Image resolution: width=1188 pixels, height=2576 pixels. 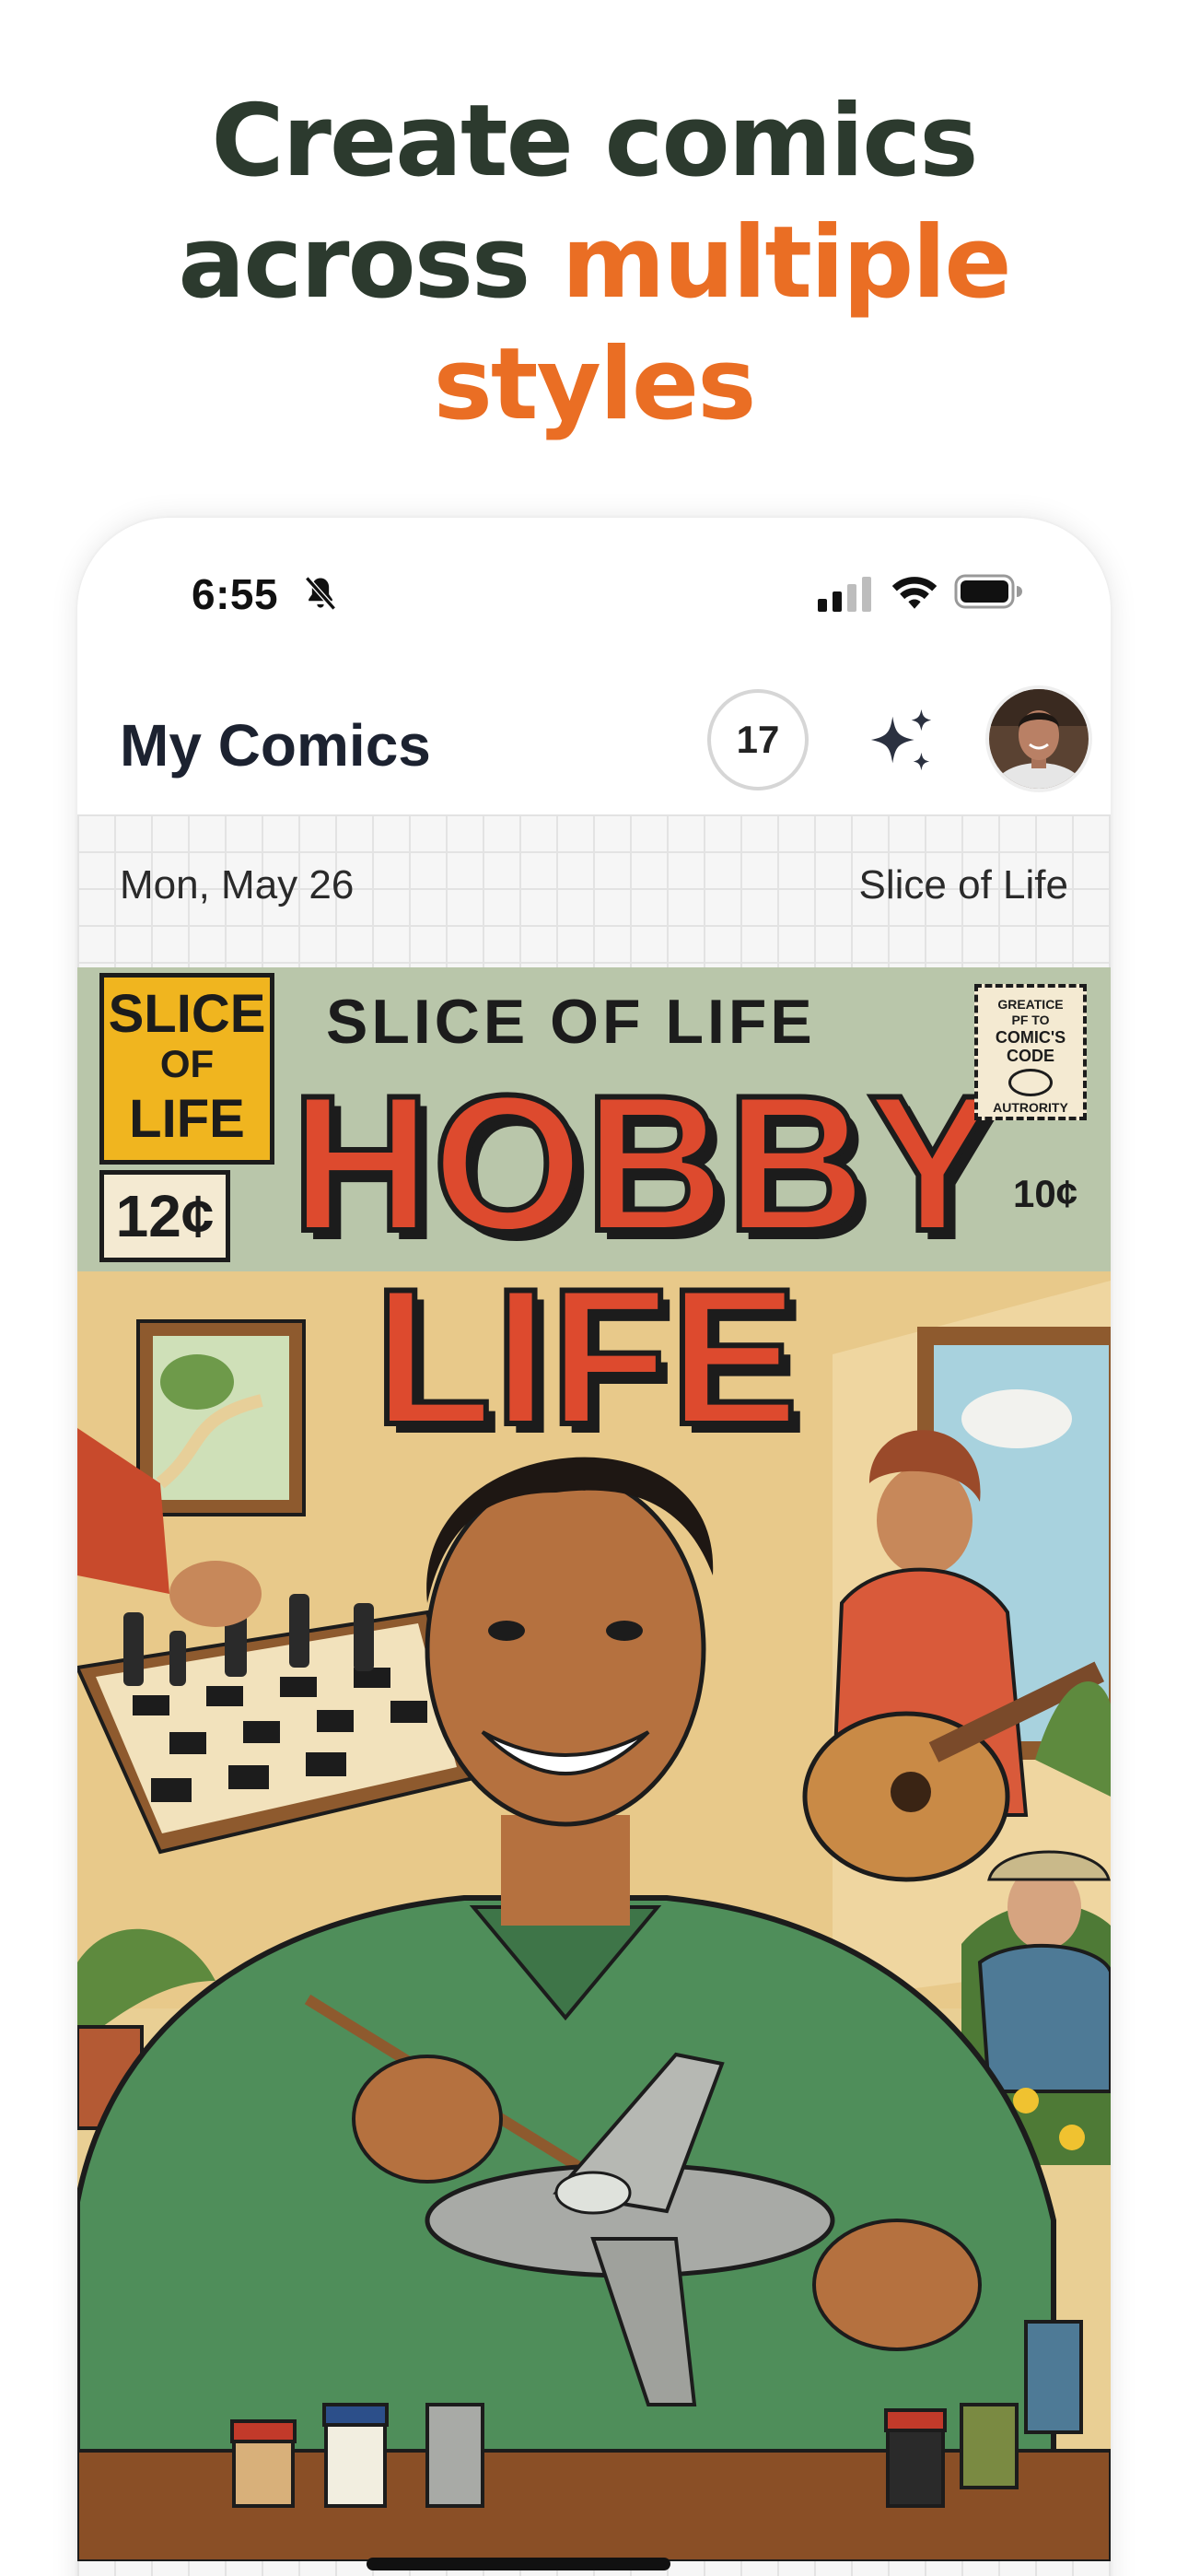 What do you see at coordinates (518, 2564) in the screenshot?
I see `home-indicator` at bounding box center [518, 2564].